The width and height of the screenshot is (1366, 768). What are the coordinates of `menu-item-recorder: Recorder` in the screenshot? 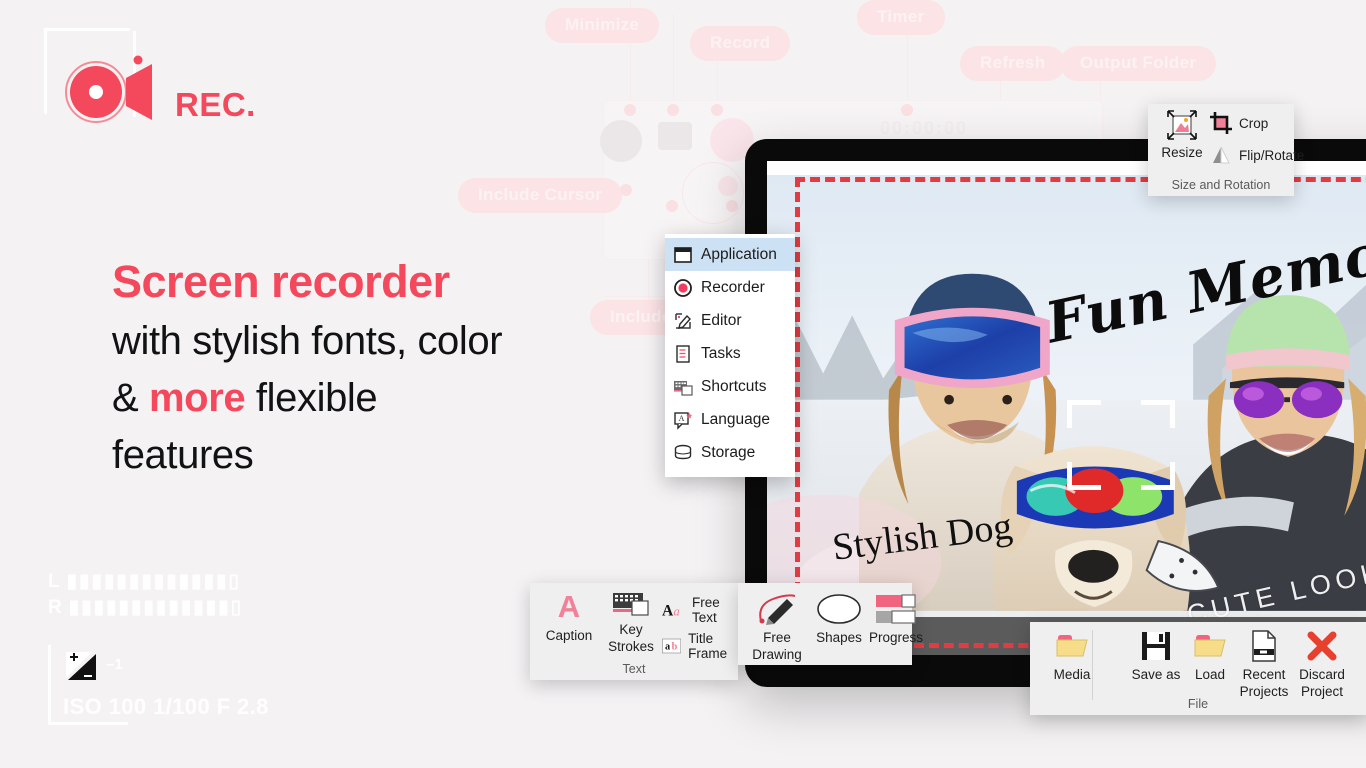 It's located at (730, 287).